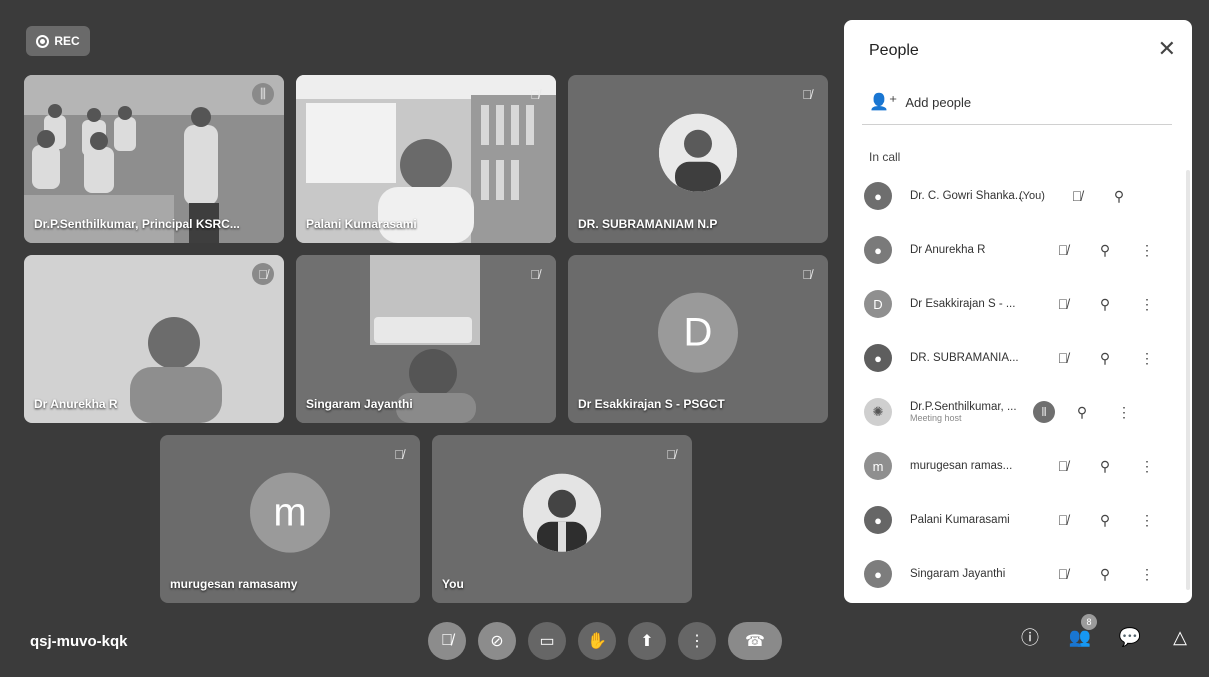  I want to click on divider, so click(1017, 124).